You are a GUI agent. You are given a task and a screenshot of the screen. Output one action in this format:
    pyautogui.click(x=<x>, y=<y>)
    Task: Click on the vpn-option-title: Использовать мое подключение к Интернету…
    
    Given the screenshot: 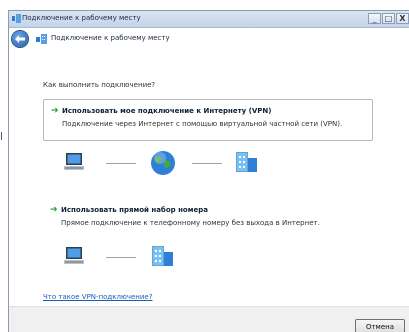 What is the action you would take?
    pyautogui.click(x=167, y=111)
    